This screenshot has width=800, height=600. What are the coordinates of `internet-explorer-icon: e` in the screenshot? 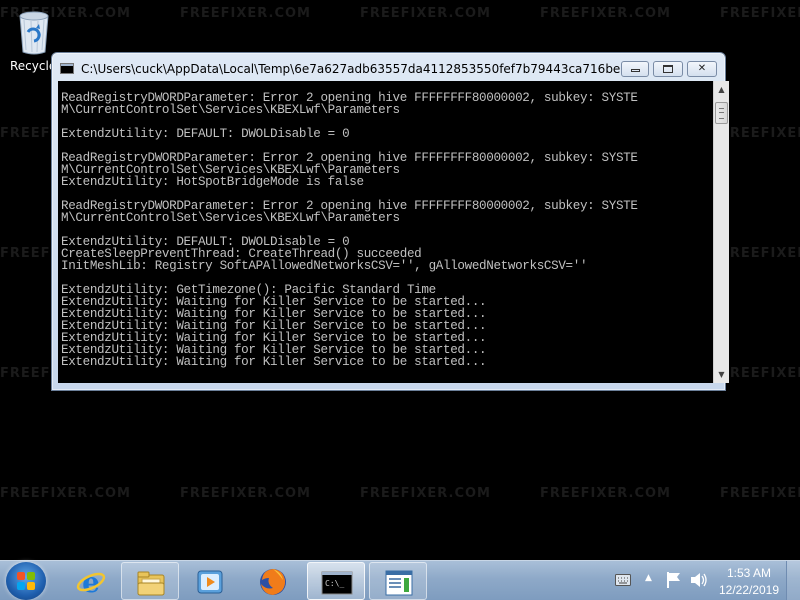 It's located at (91, 582).